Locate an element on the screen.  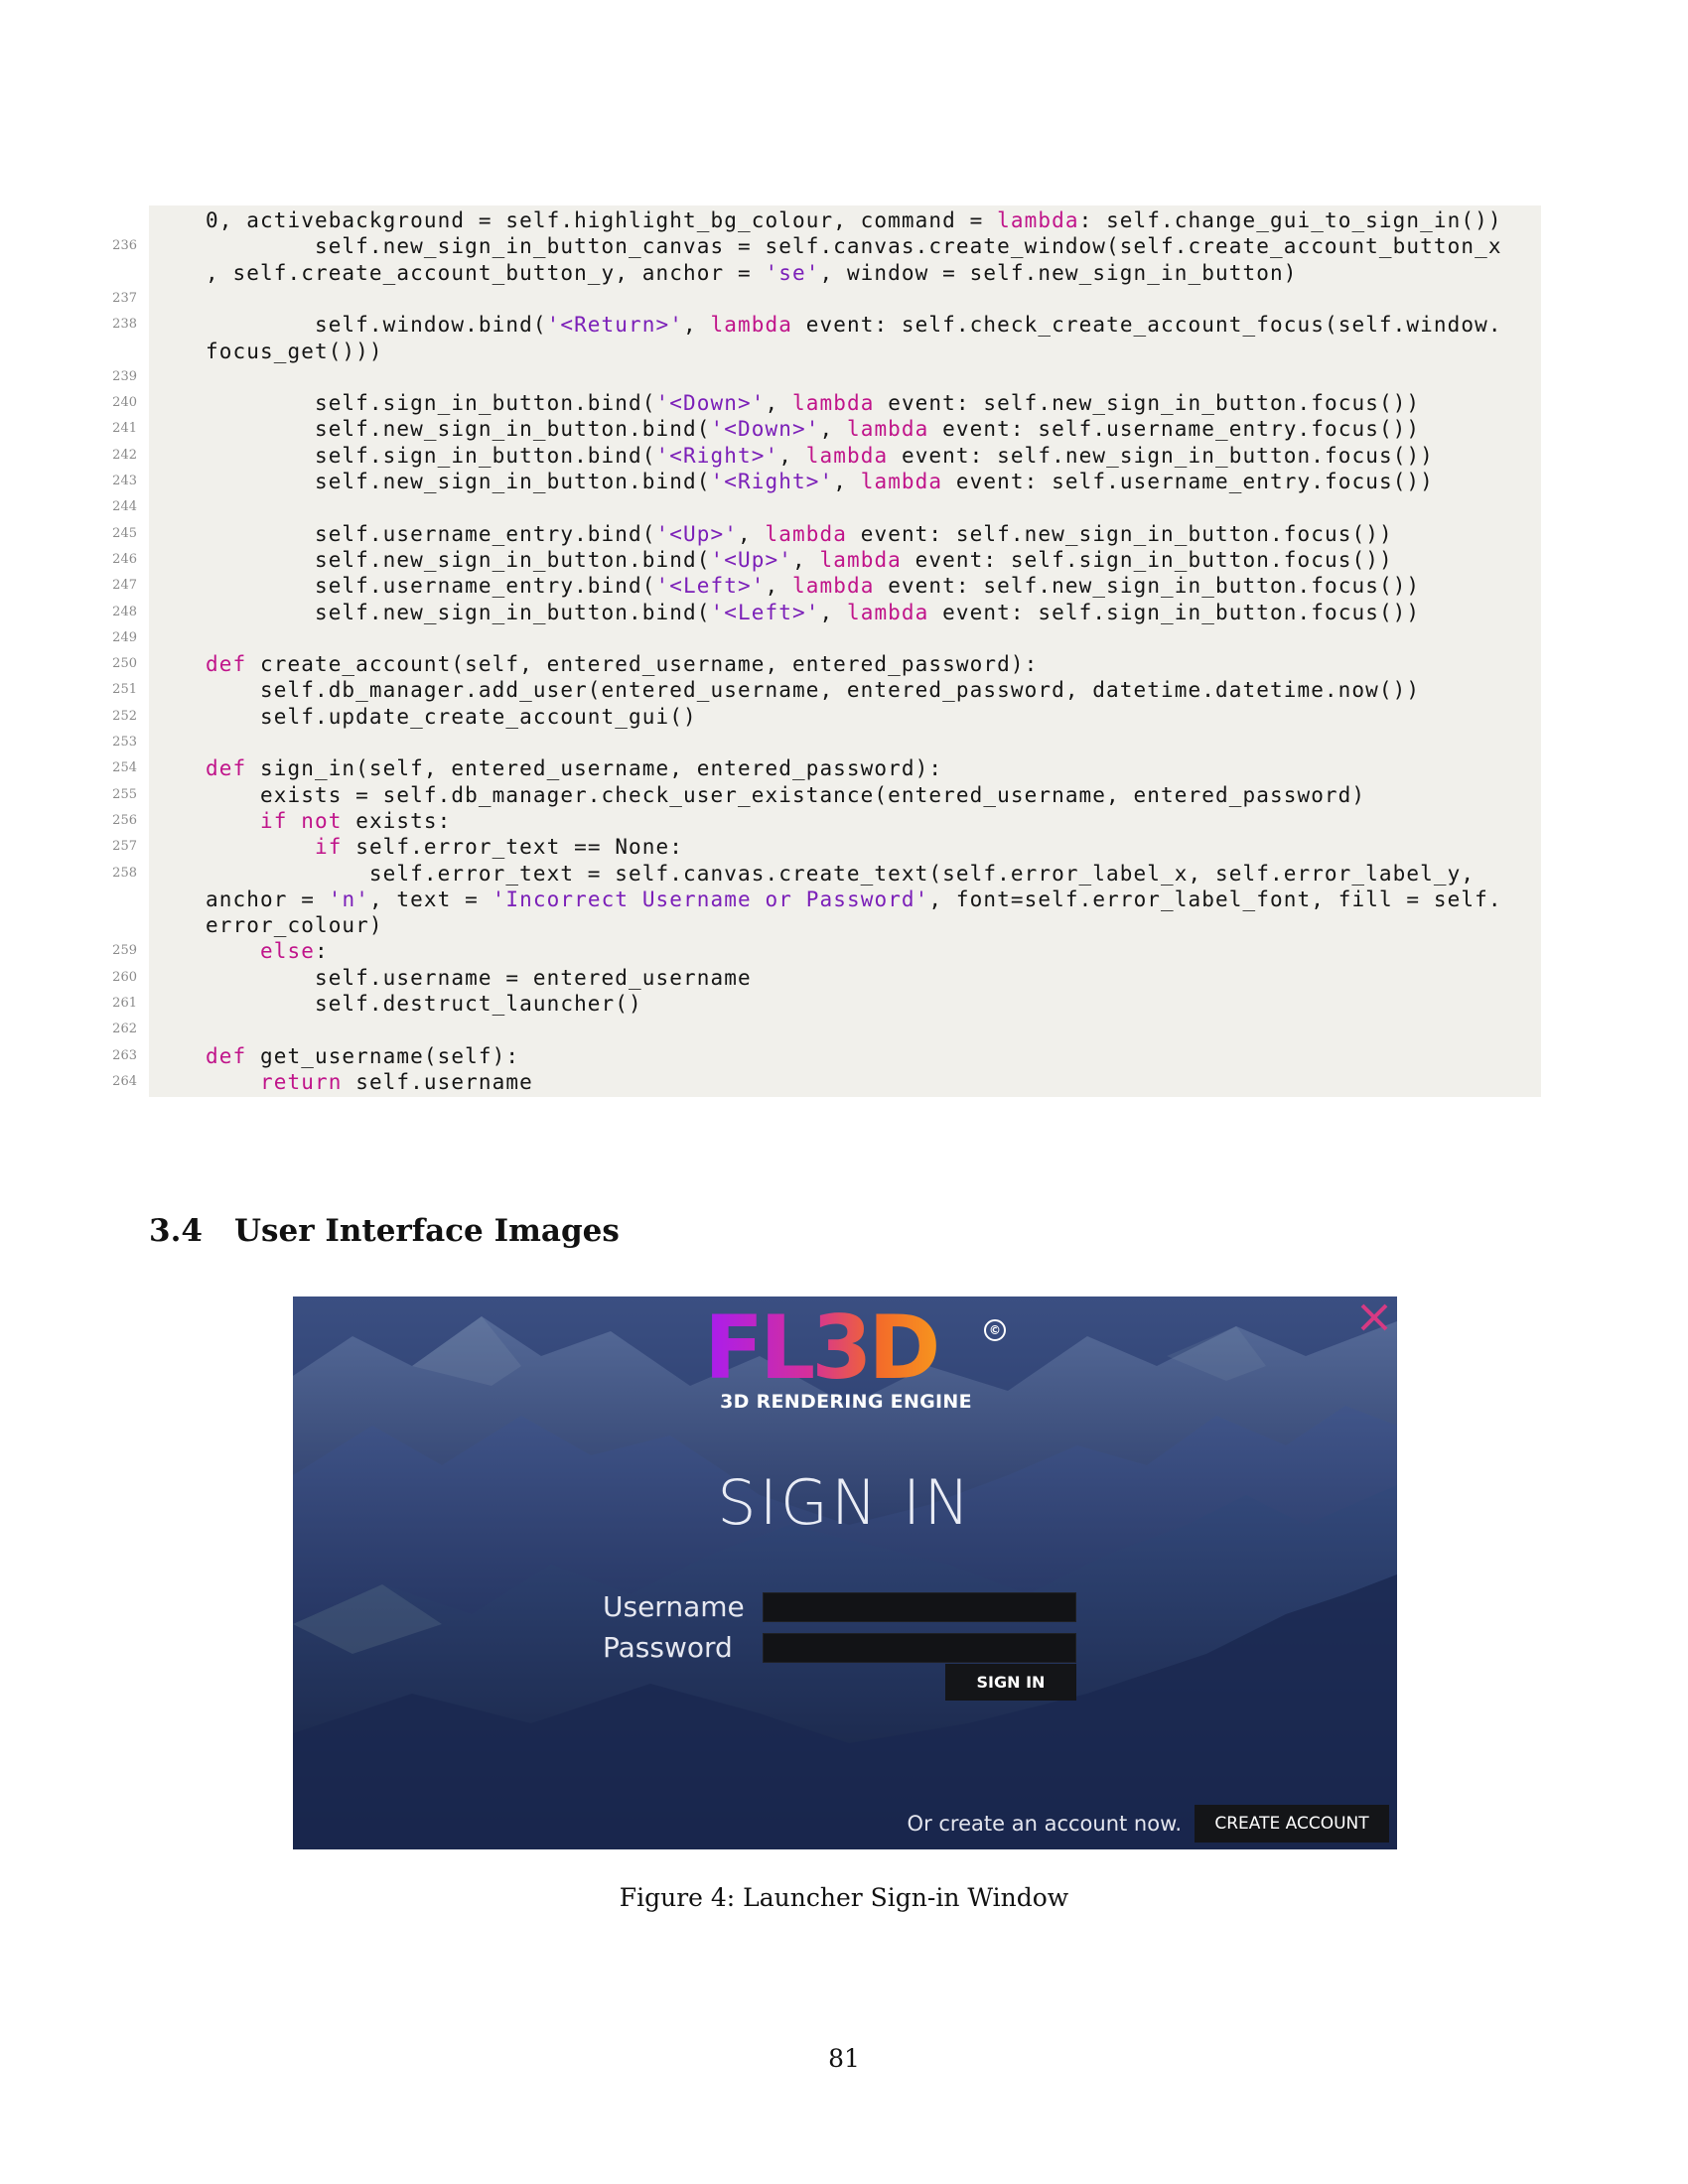
code-token: , window = self.new_sign_in_button) is located at coordinates (1058, 272).